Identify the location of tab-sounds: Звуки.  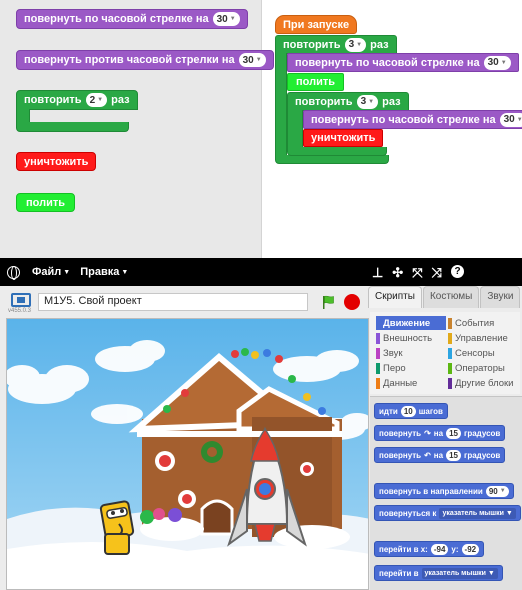
(500, 297).